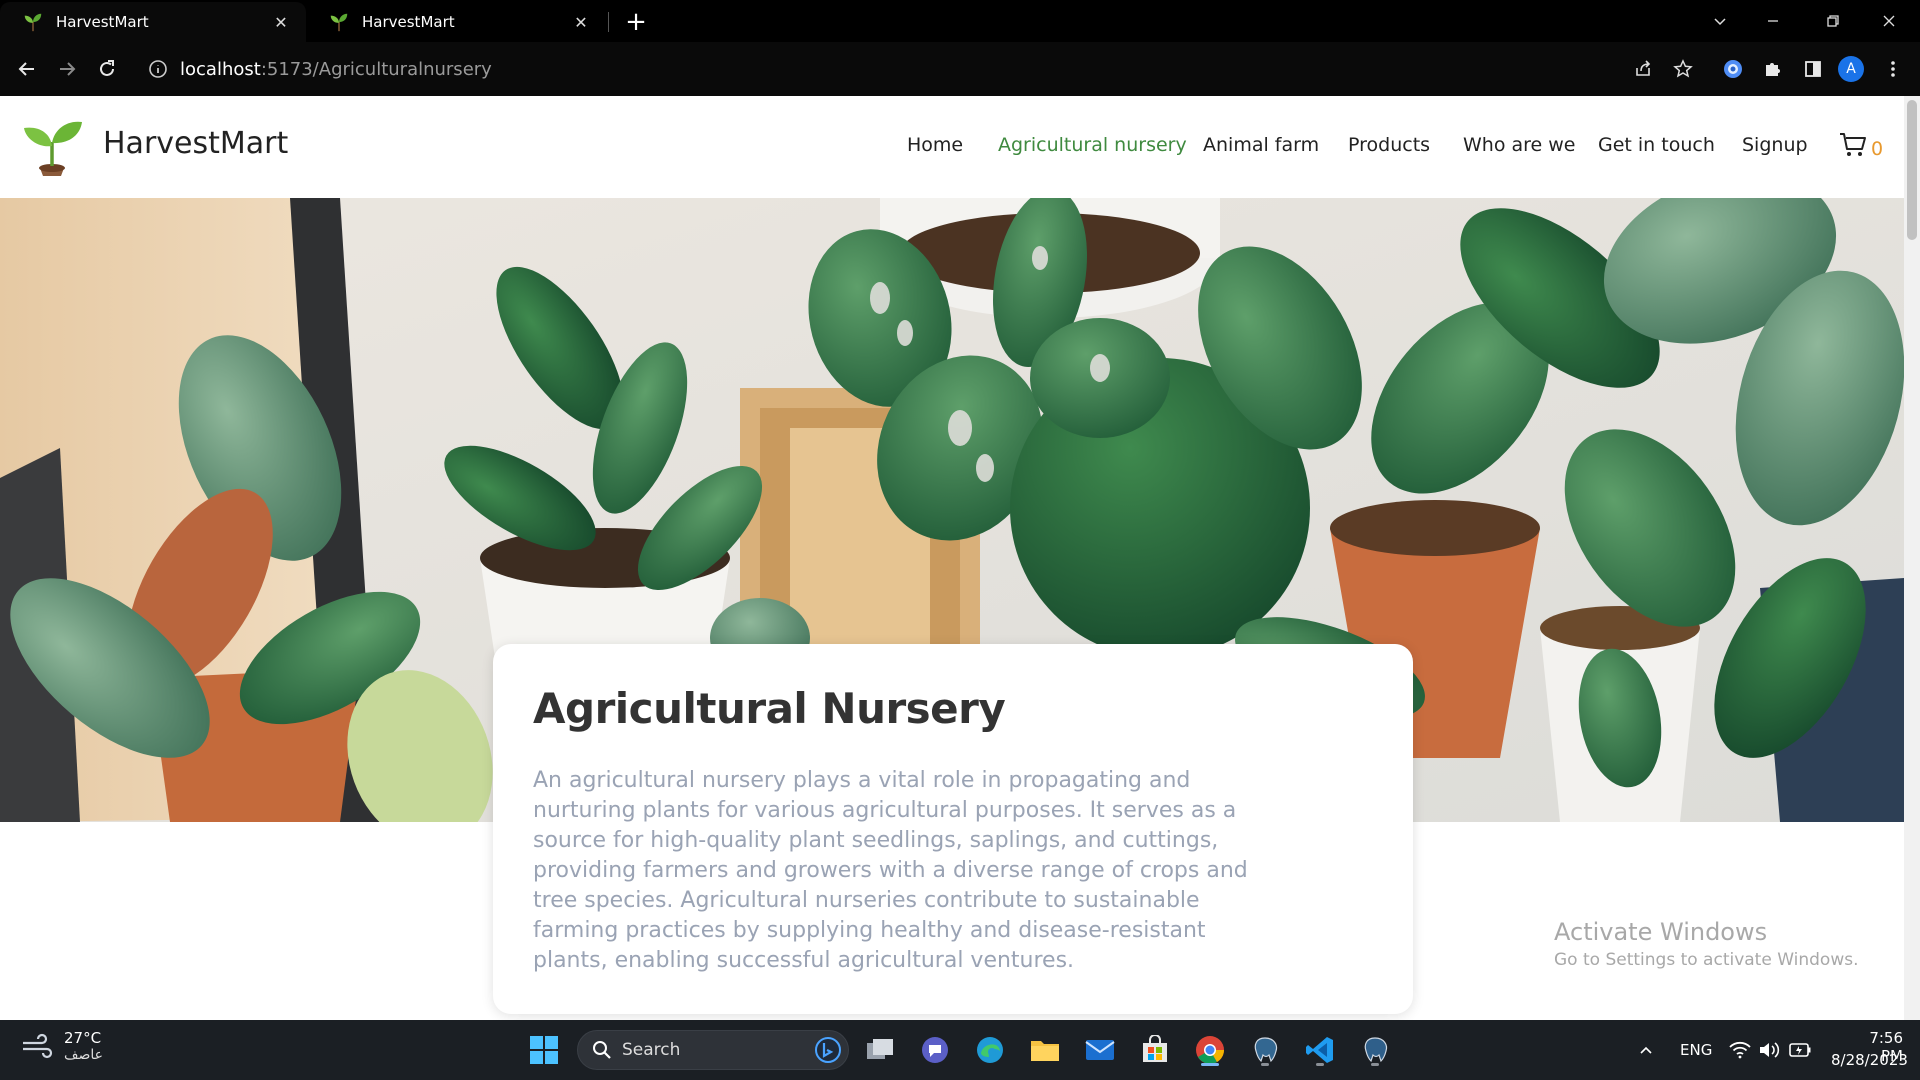 This screenshot has width=1920, height=1080. Describe the element at coordinates (1265, 1050) in the screenshot. I see `pgadmin-icon` at that location.